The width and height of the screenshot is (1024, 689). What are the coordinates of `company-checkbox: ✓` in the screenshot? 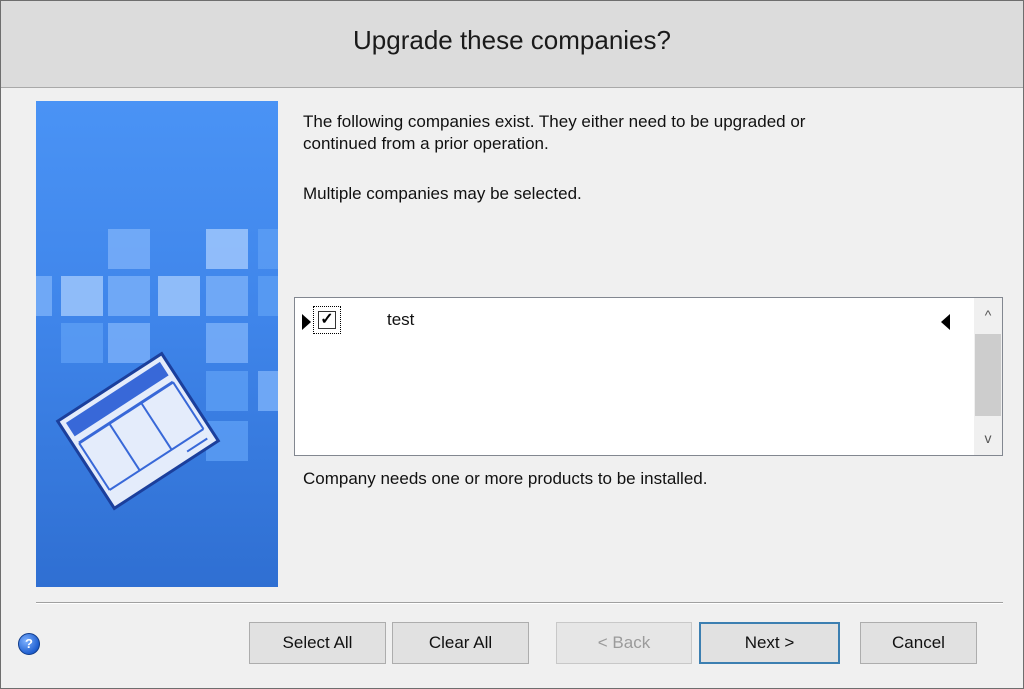 It's located at (327, 320).